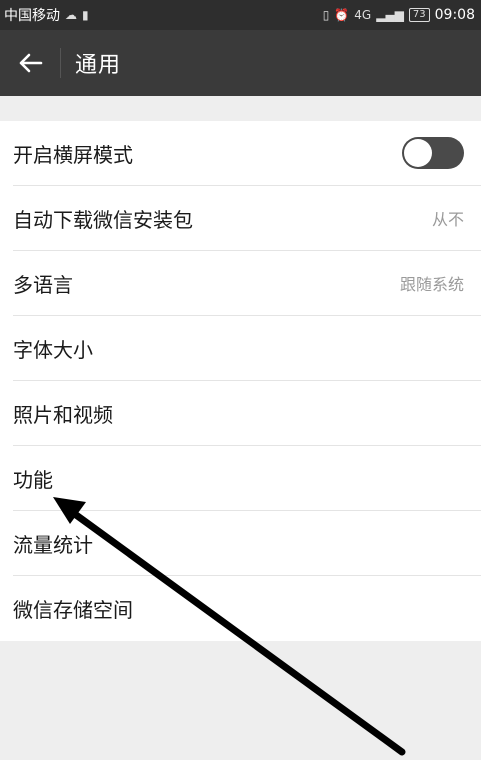 Image resolution: width=481 pixels, height=760 pixels. What do you see at coordinates (418, 153) in the screenshot?
I see `toggle-knob` at bounding box center [418, 153].